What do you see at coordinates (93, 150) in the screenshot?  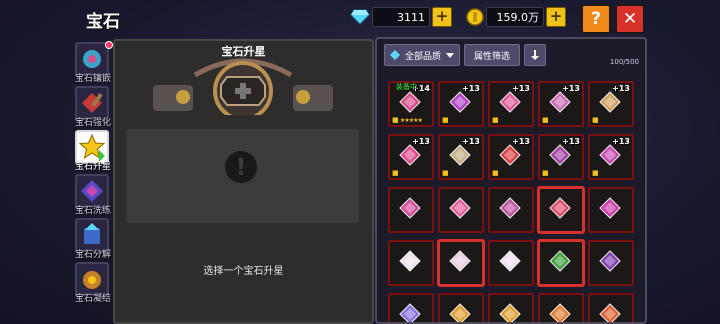 I see `sidebar-item-star-up: 宝石升星` at bounding box center [93, 150].